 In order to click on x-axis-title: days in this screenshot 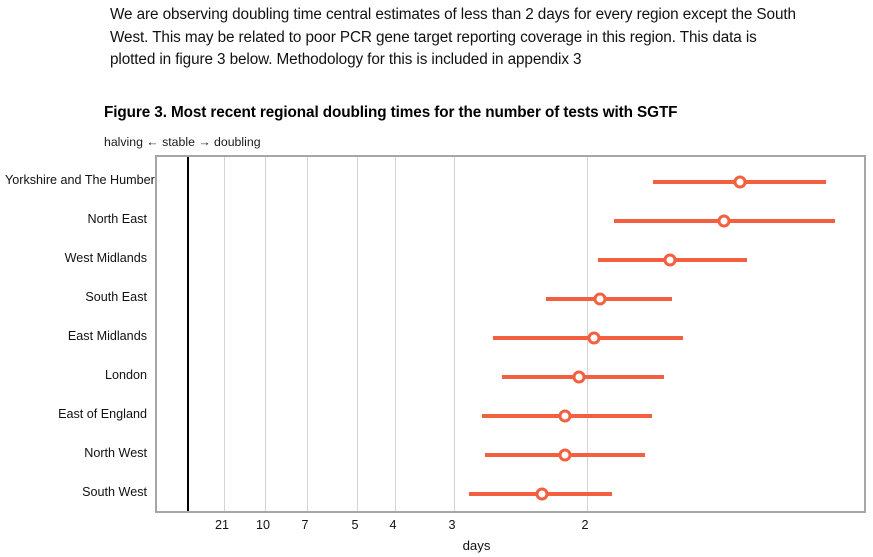, I will do `click(436, 545)`.